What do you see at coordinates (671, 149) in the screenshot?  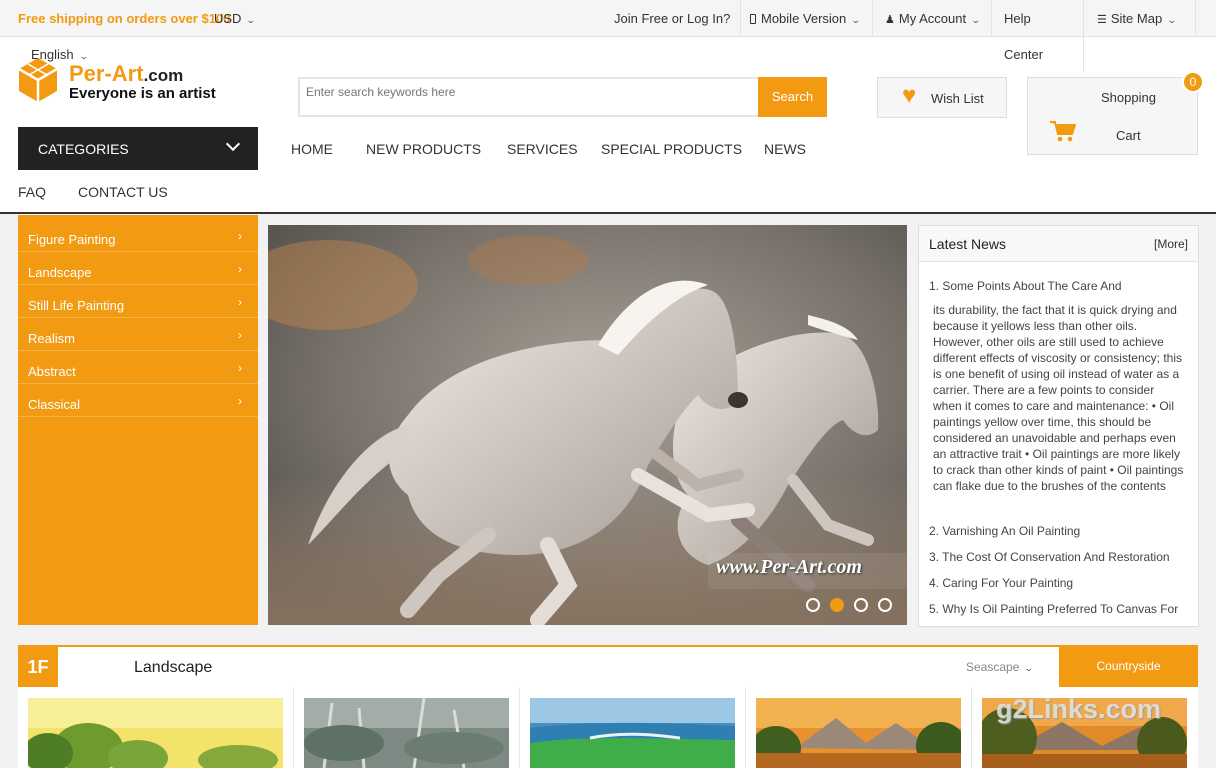 I see `nav-special-products: SPECIAL PRODUCTS` at bounding box center [671, 149].